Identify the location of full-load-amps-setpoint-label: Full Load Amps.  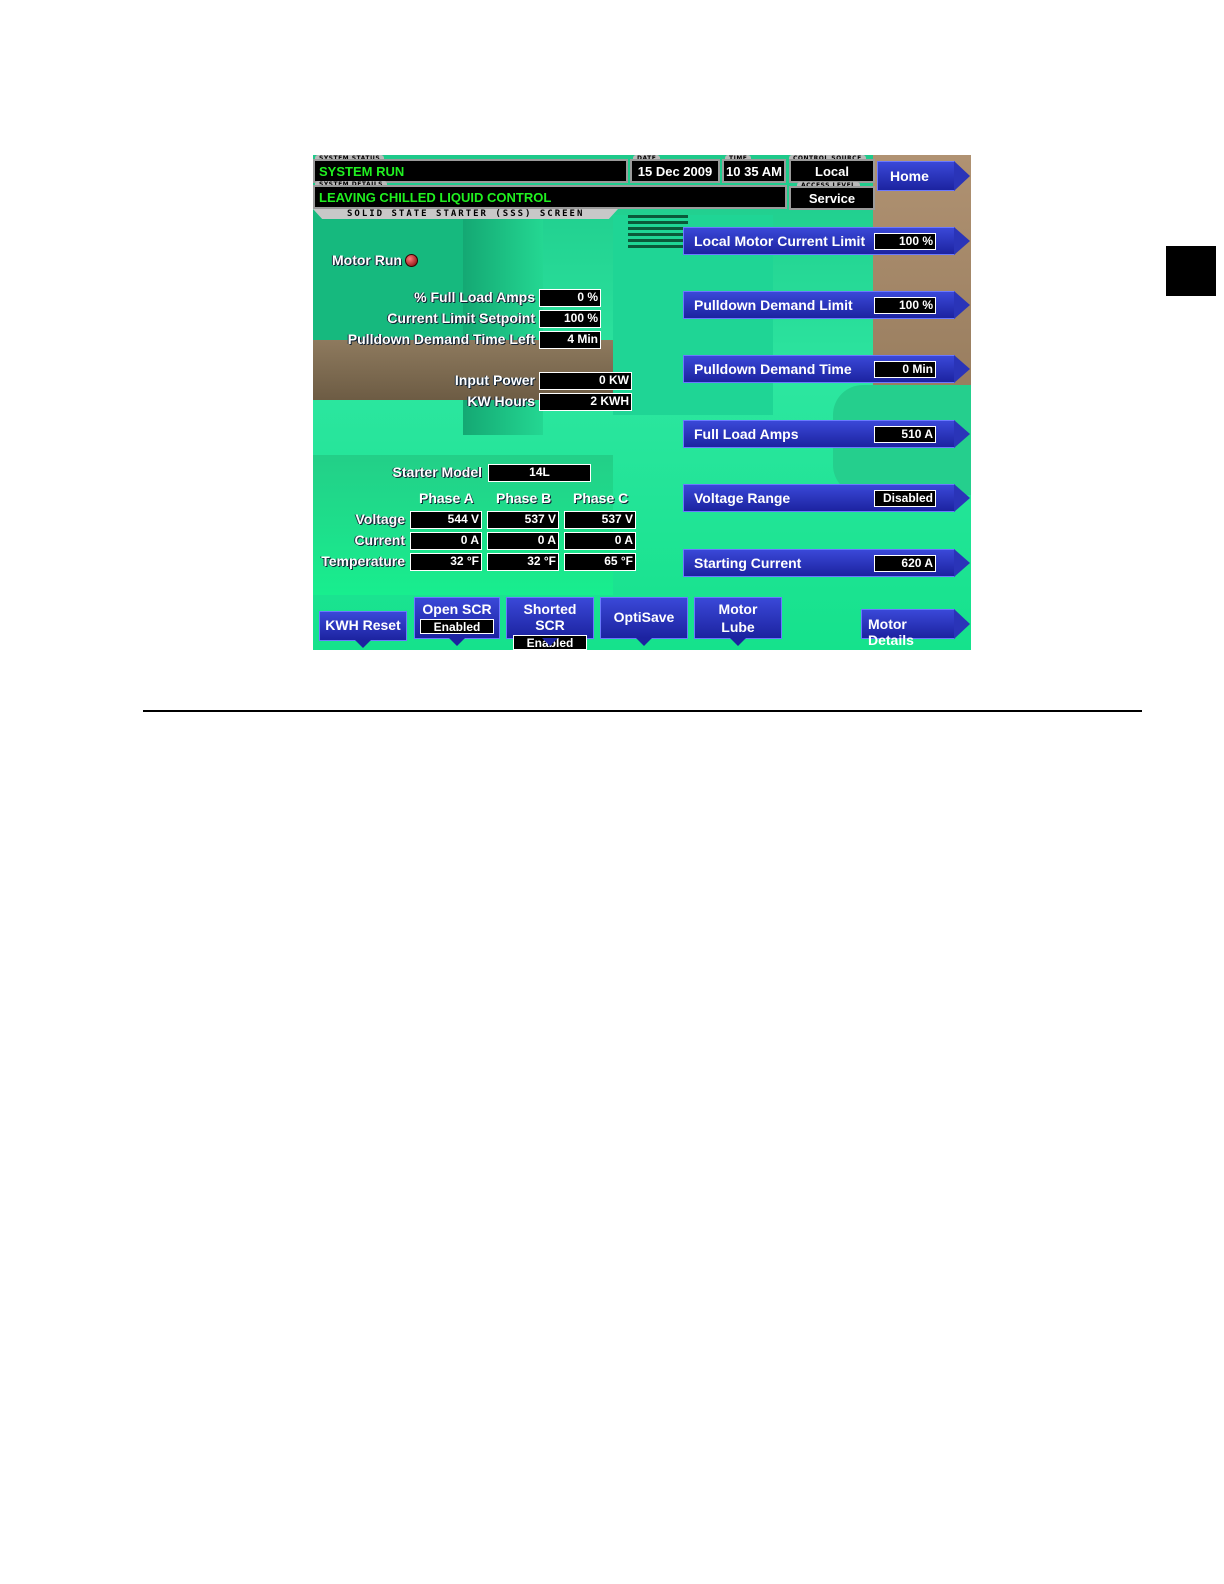
(746, 434).